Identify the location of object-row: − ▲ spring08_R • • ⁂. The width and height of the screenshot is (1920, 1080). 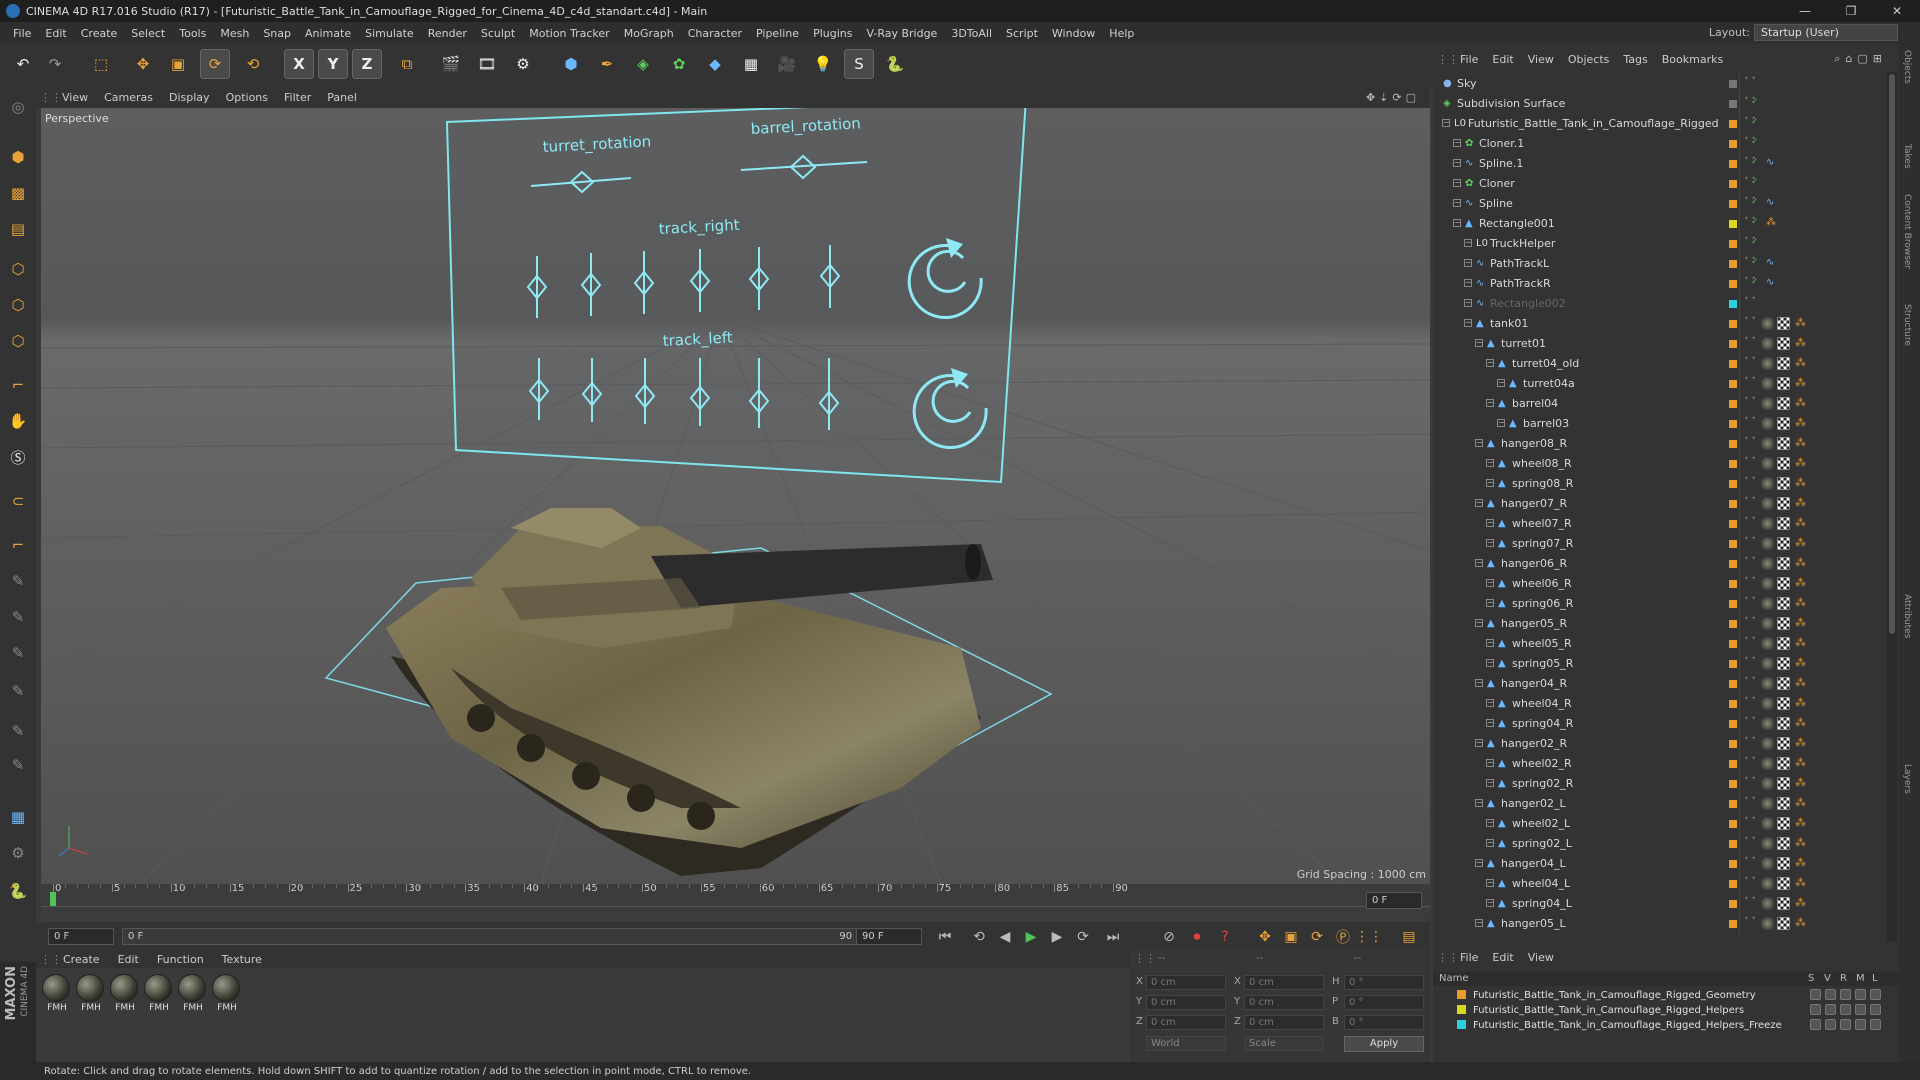
(1660, 484).